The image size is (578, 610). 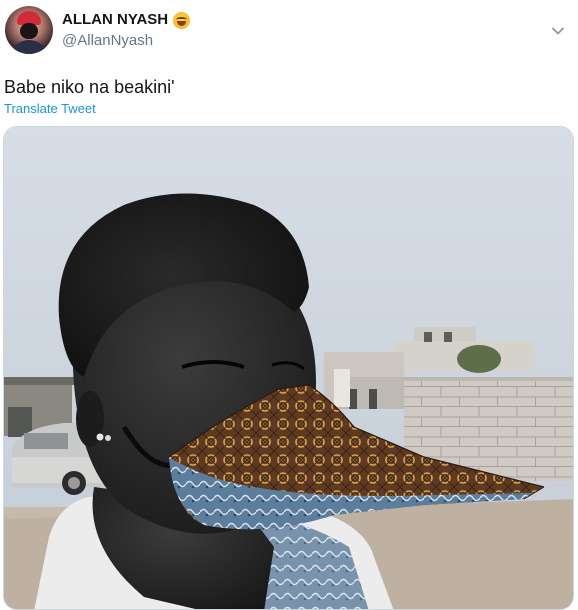 What do you see at coordinates (558, 31) in the screenshot?
I see `chevron-down-icon` at bounding box center [558, 31].